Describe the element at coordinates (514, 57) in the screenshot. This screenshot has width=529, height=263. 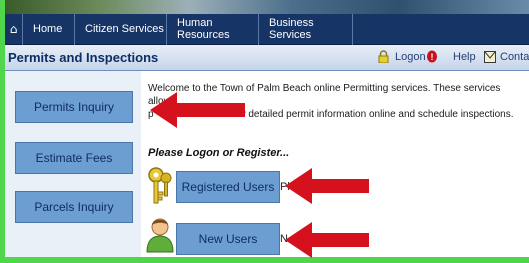
I see `contact-link: Contac` at that location.